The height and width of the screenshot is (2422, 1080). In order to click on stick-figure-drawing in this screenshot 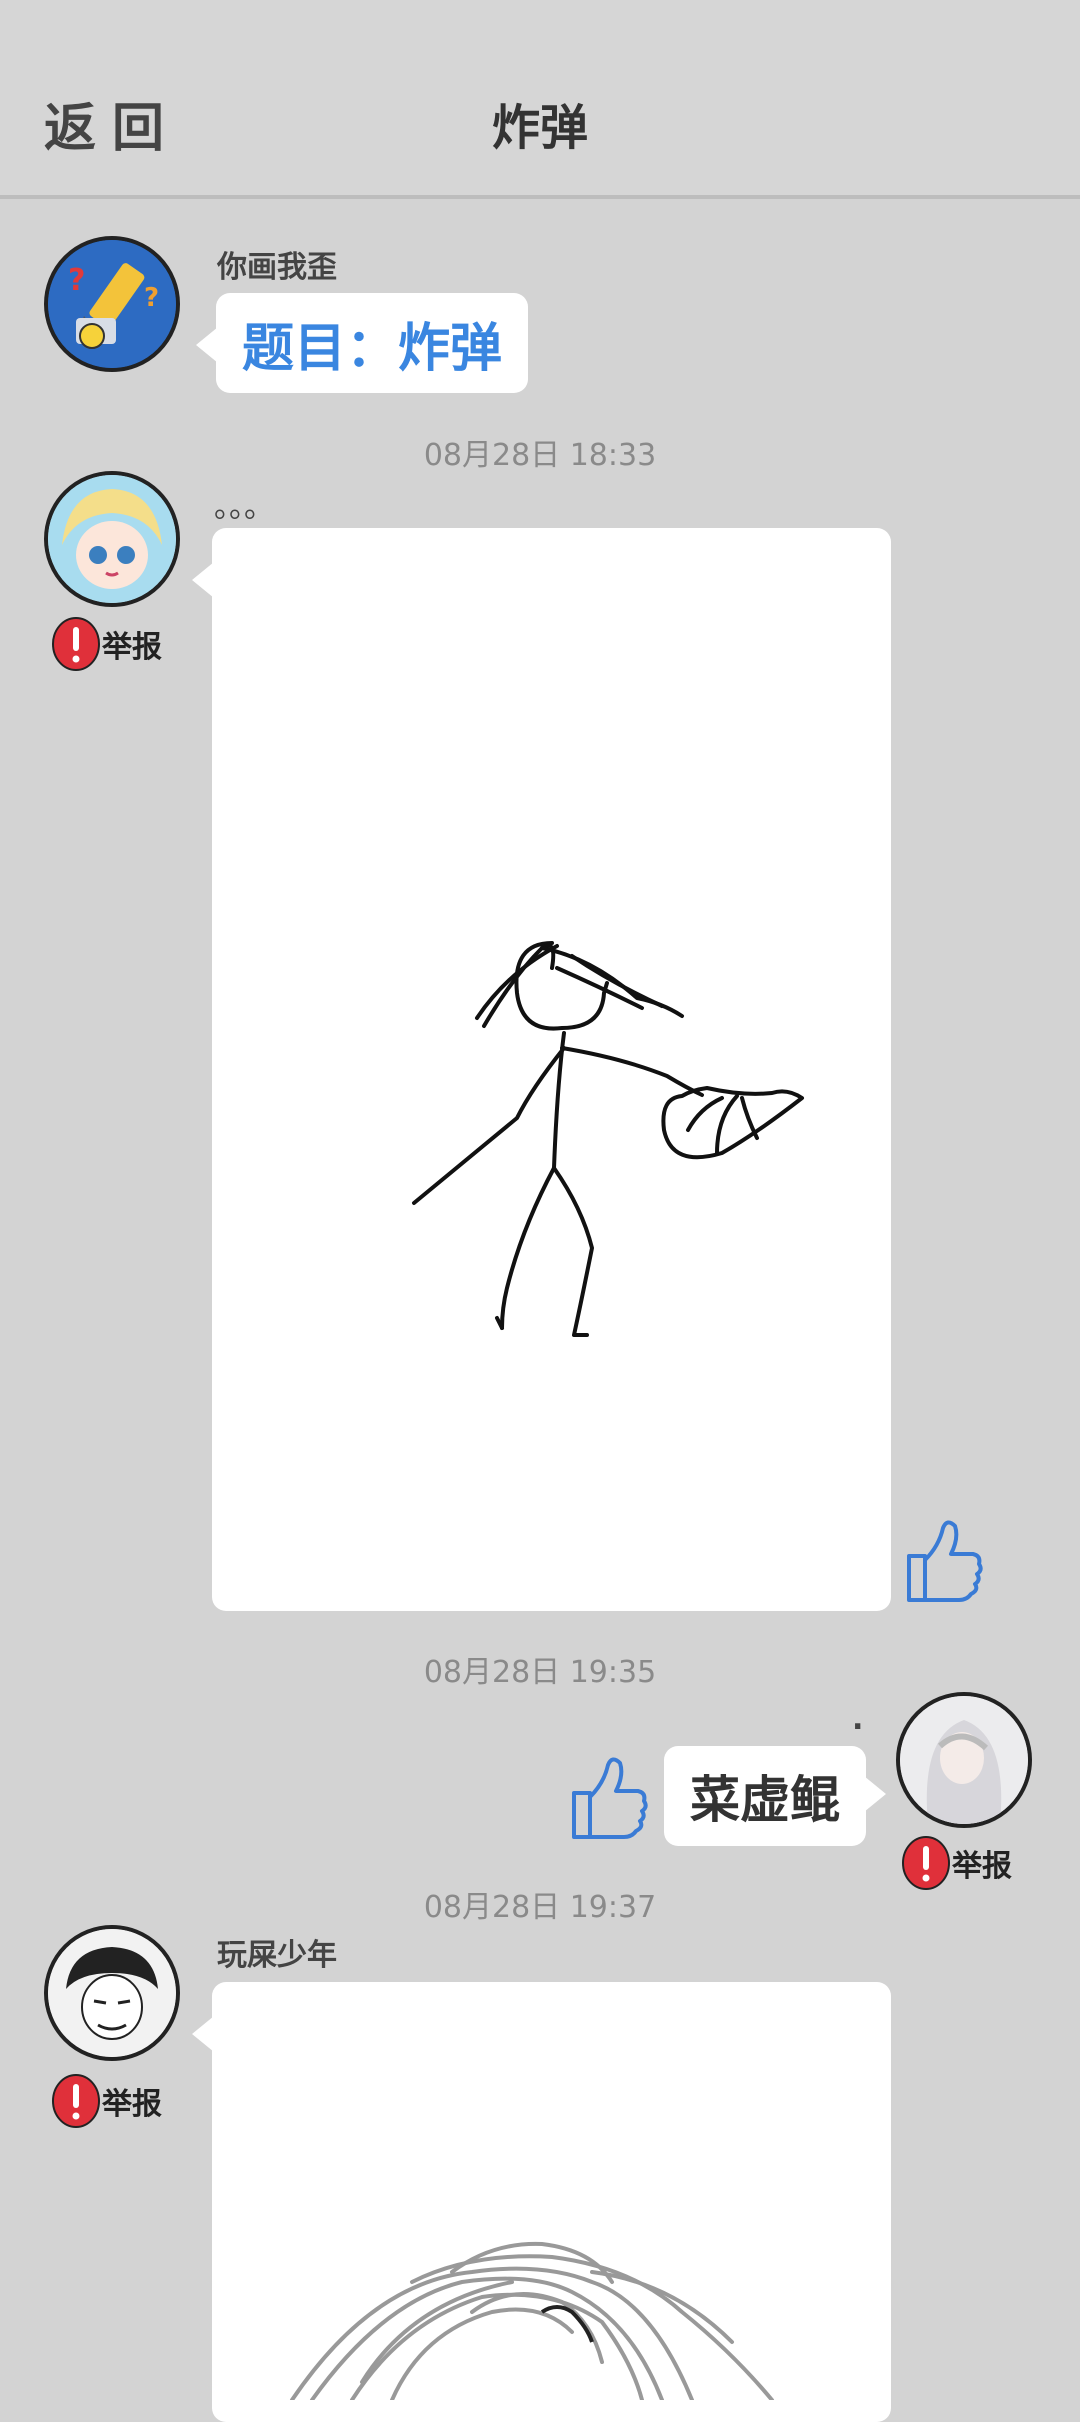, I will do `click(608, 1139)`.